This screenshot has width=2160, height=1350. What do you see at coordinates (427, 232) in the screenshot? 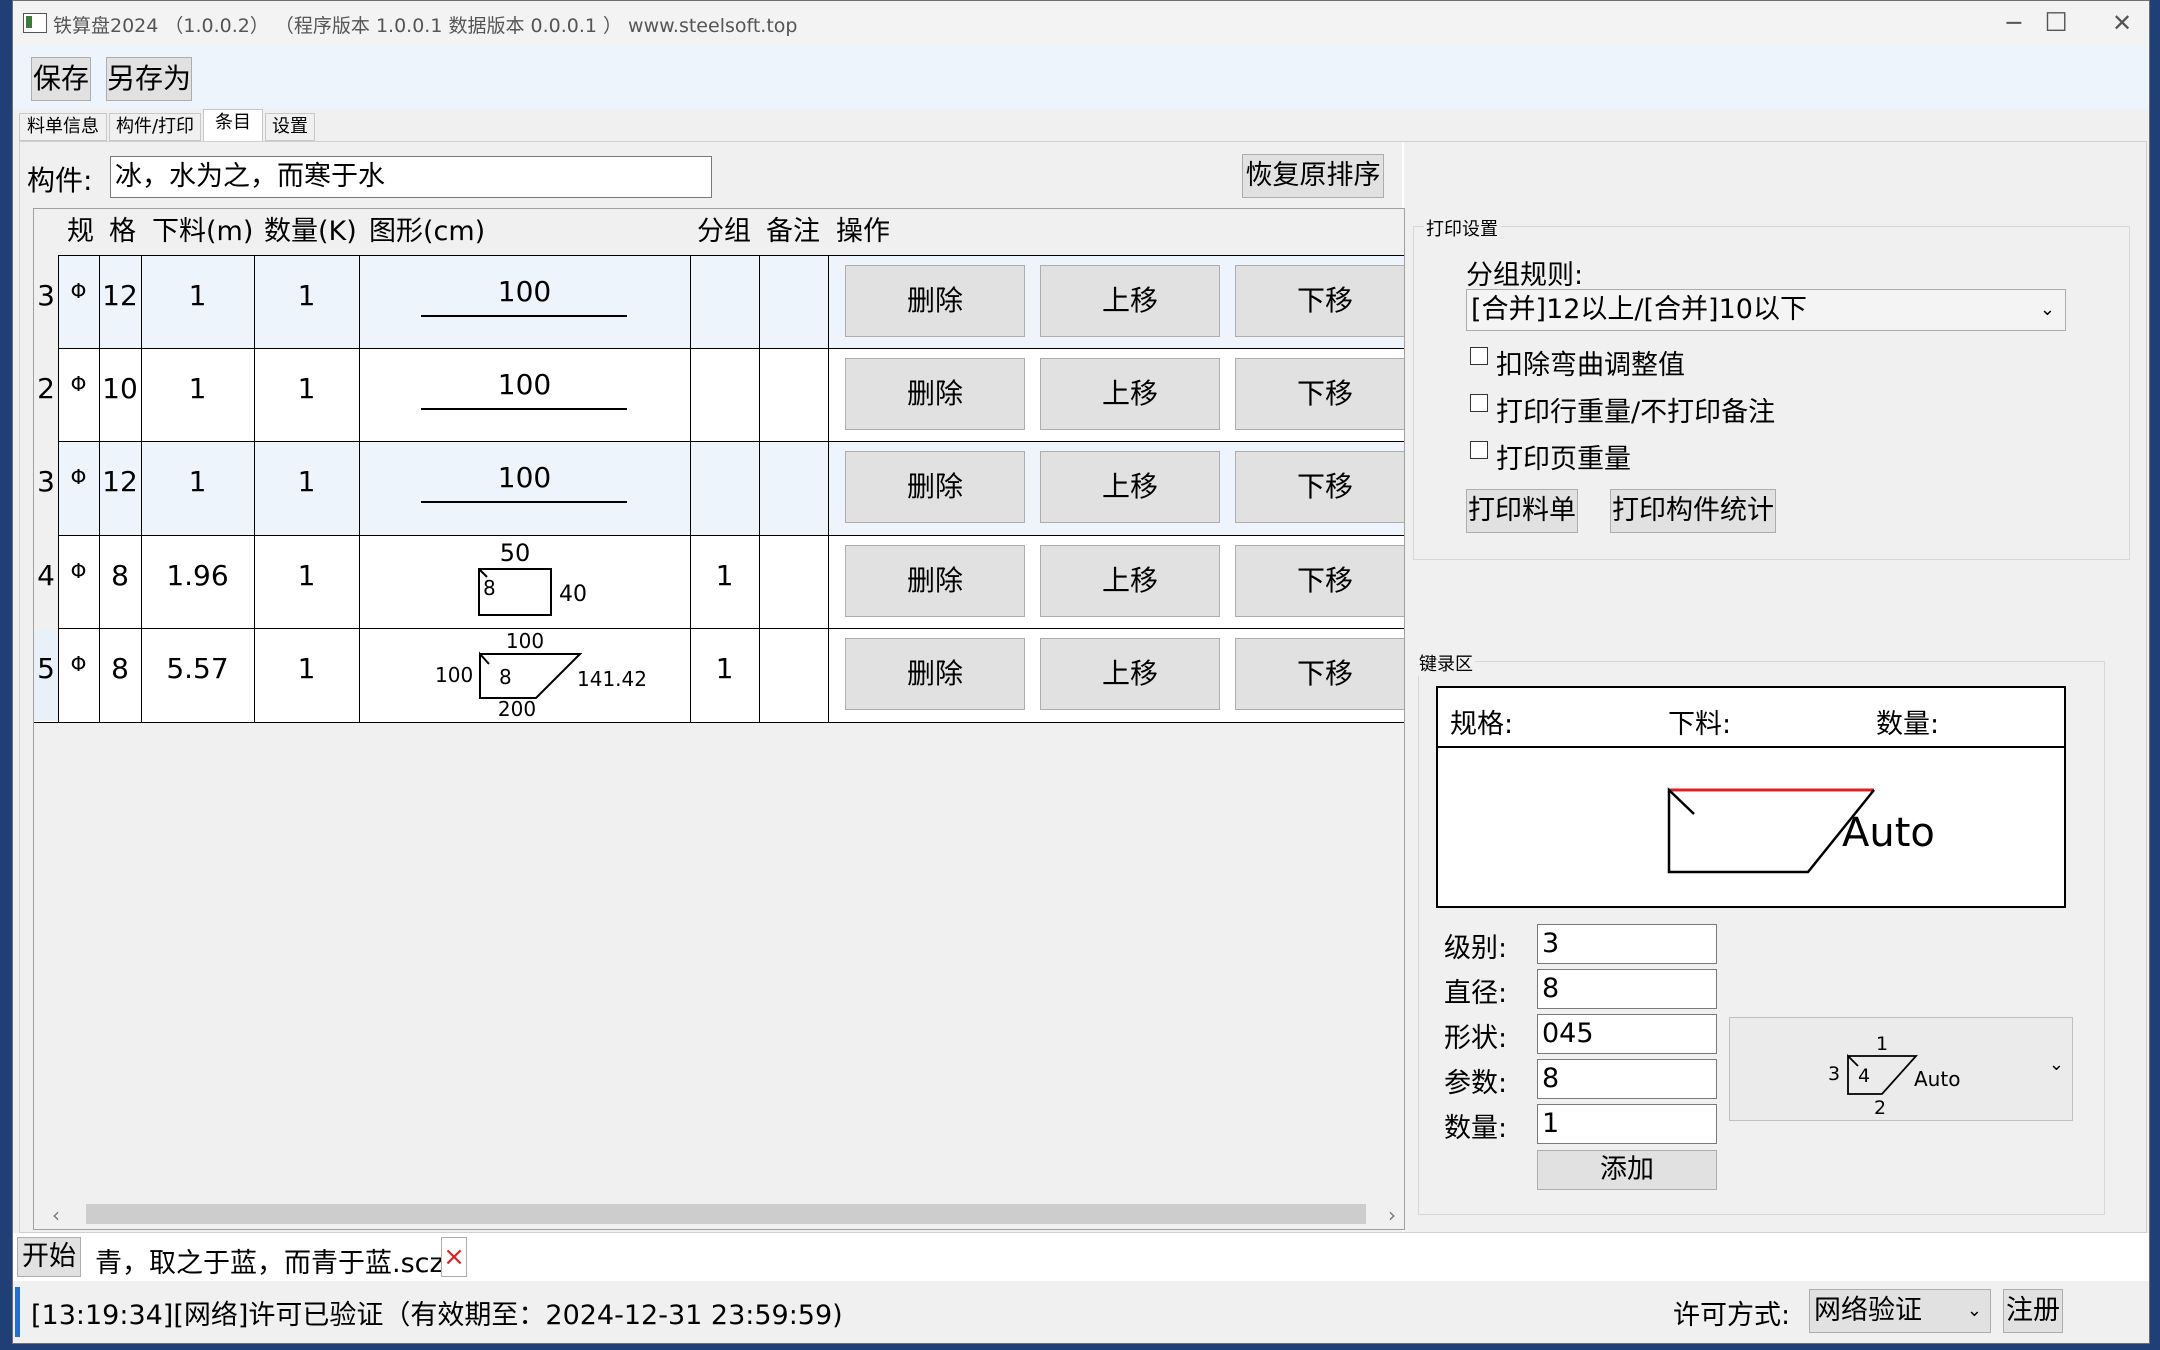
I see `header-shape: 图形(cm)` at bounding box center [427, 232].